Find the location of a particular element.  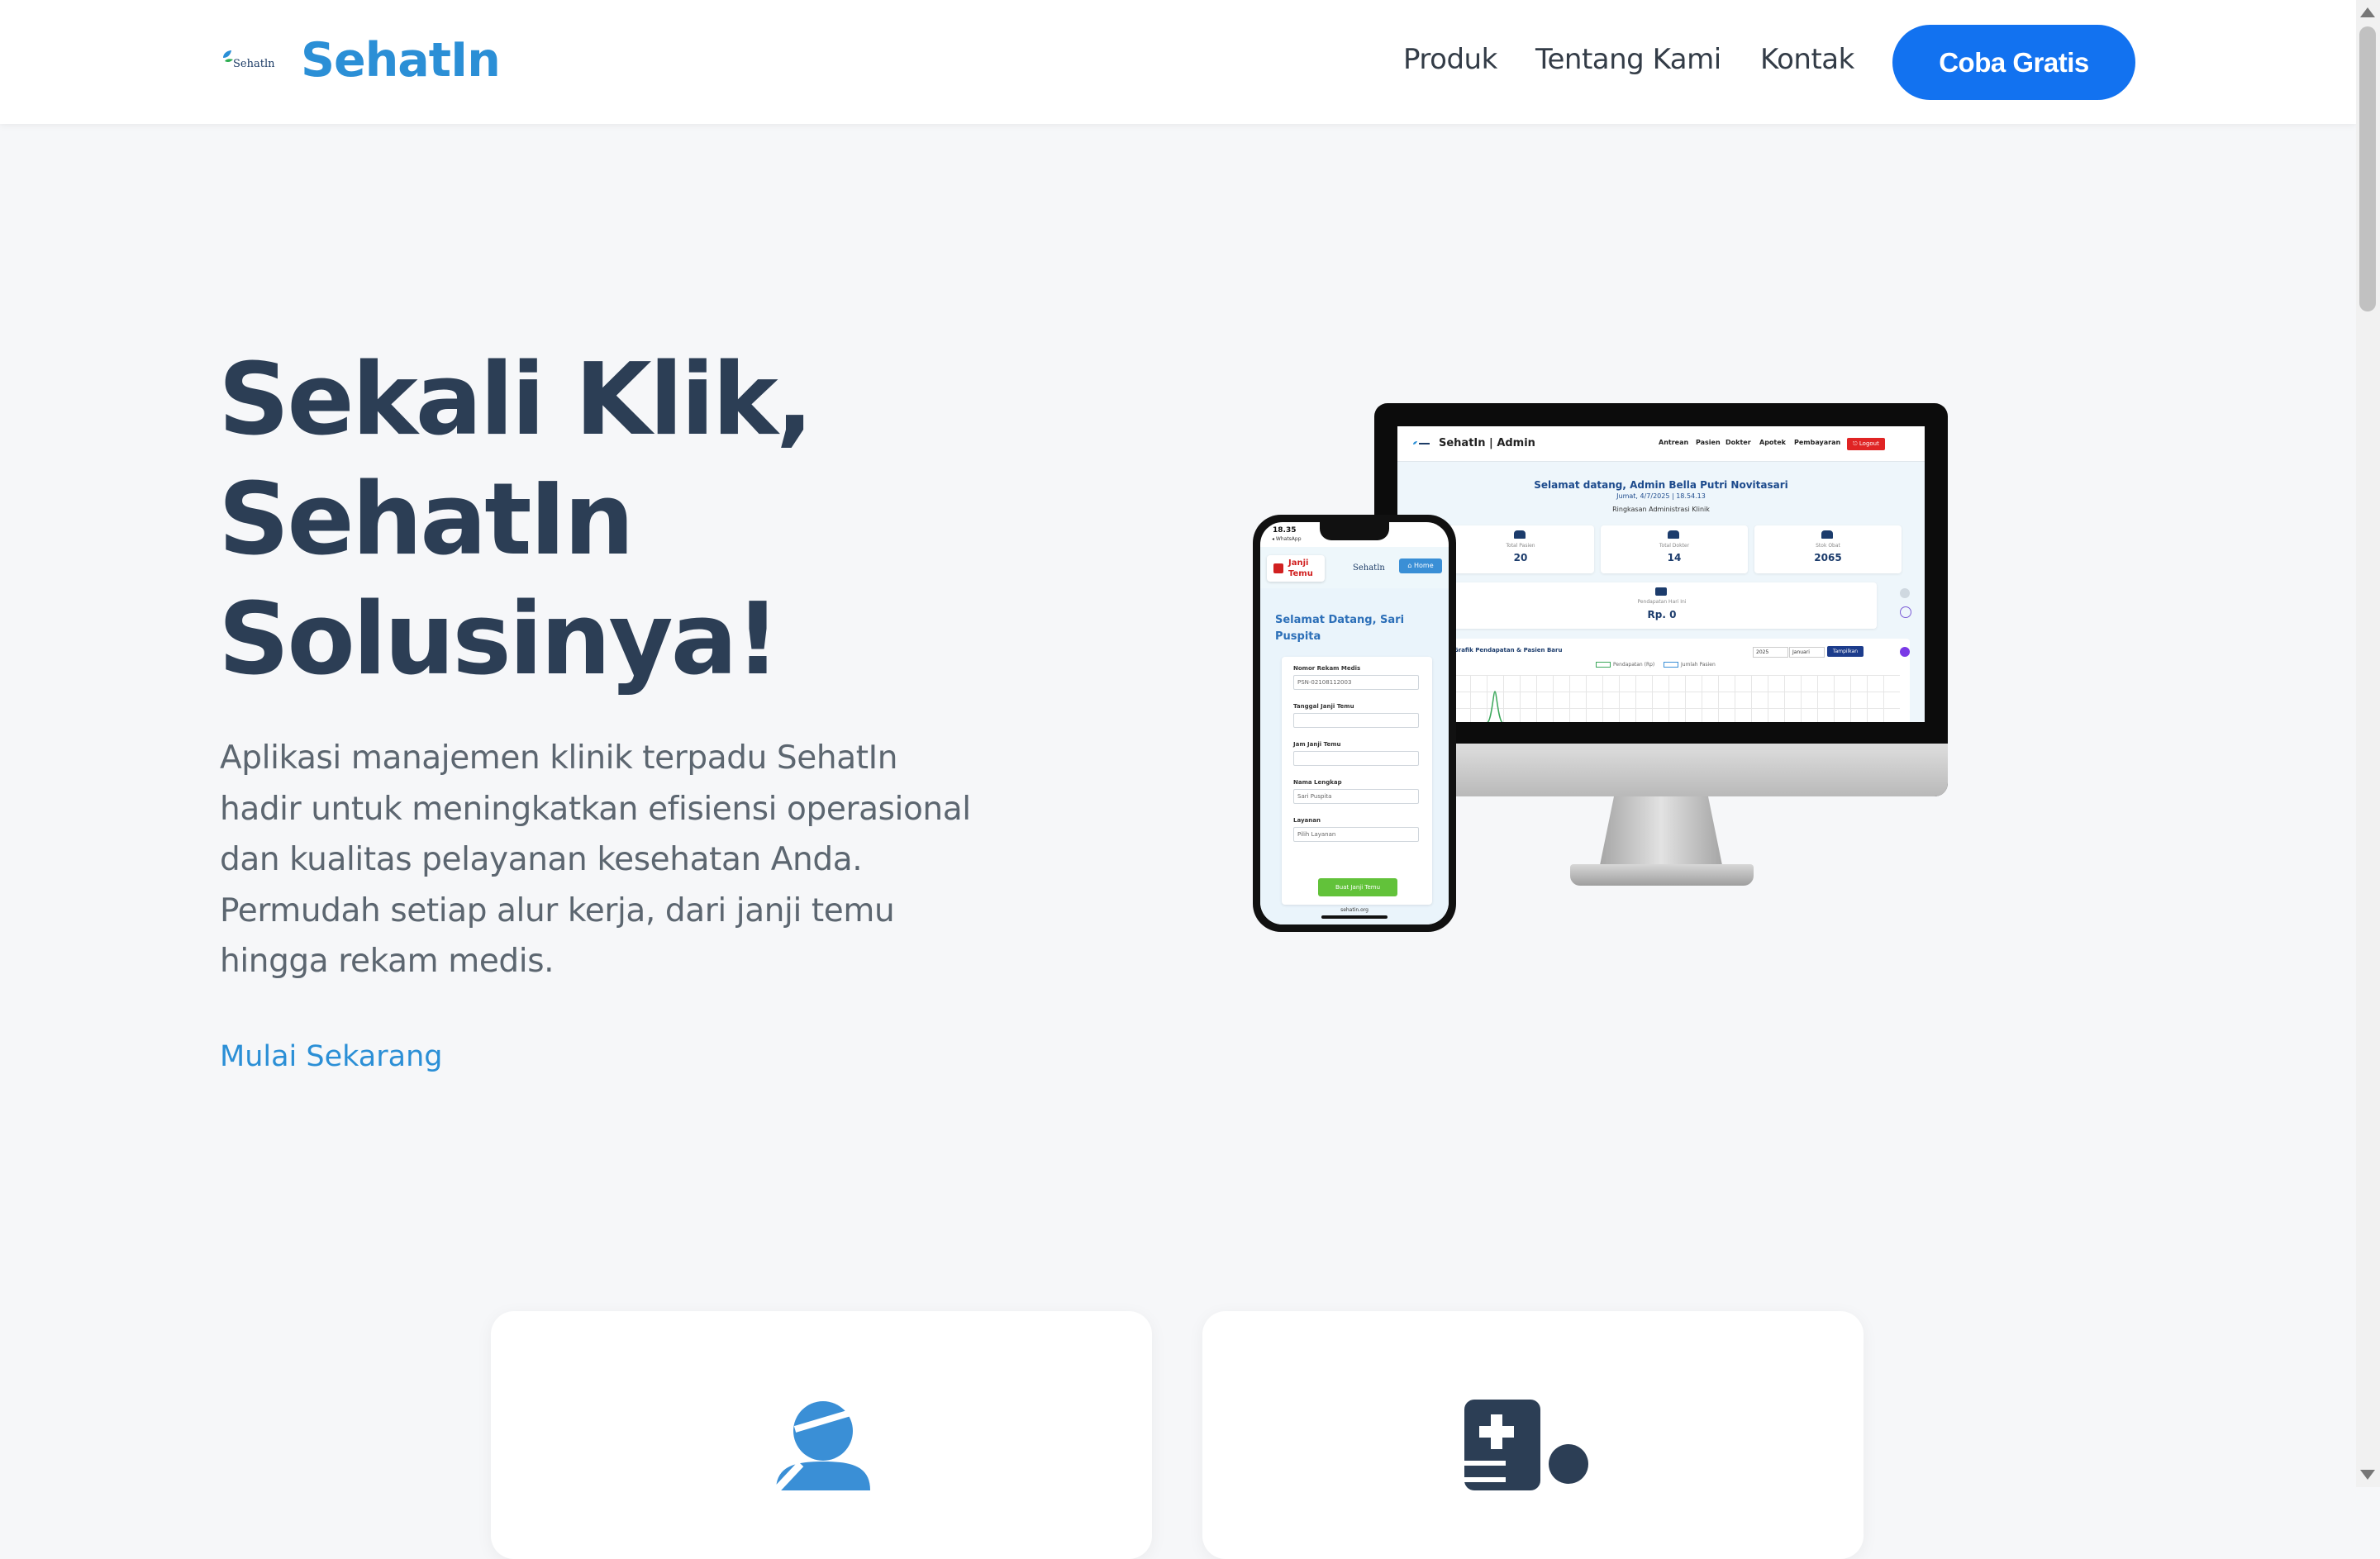

hero-description-line: dan kualitas pelayanan kesehatan Anda. is located at coordinates (541, 859).